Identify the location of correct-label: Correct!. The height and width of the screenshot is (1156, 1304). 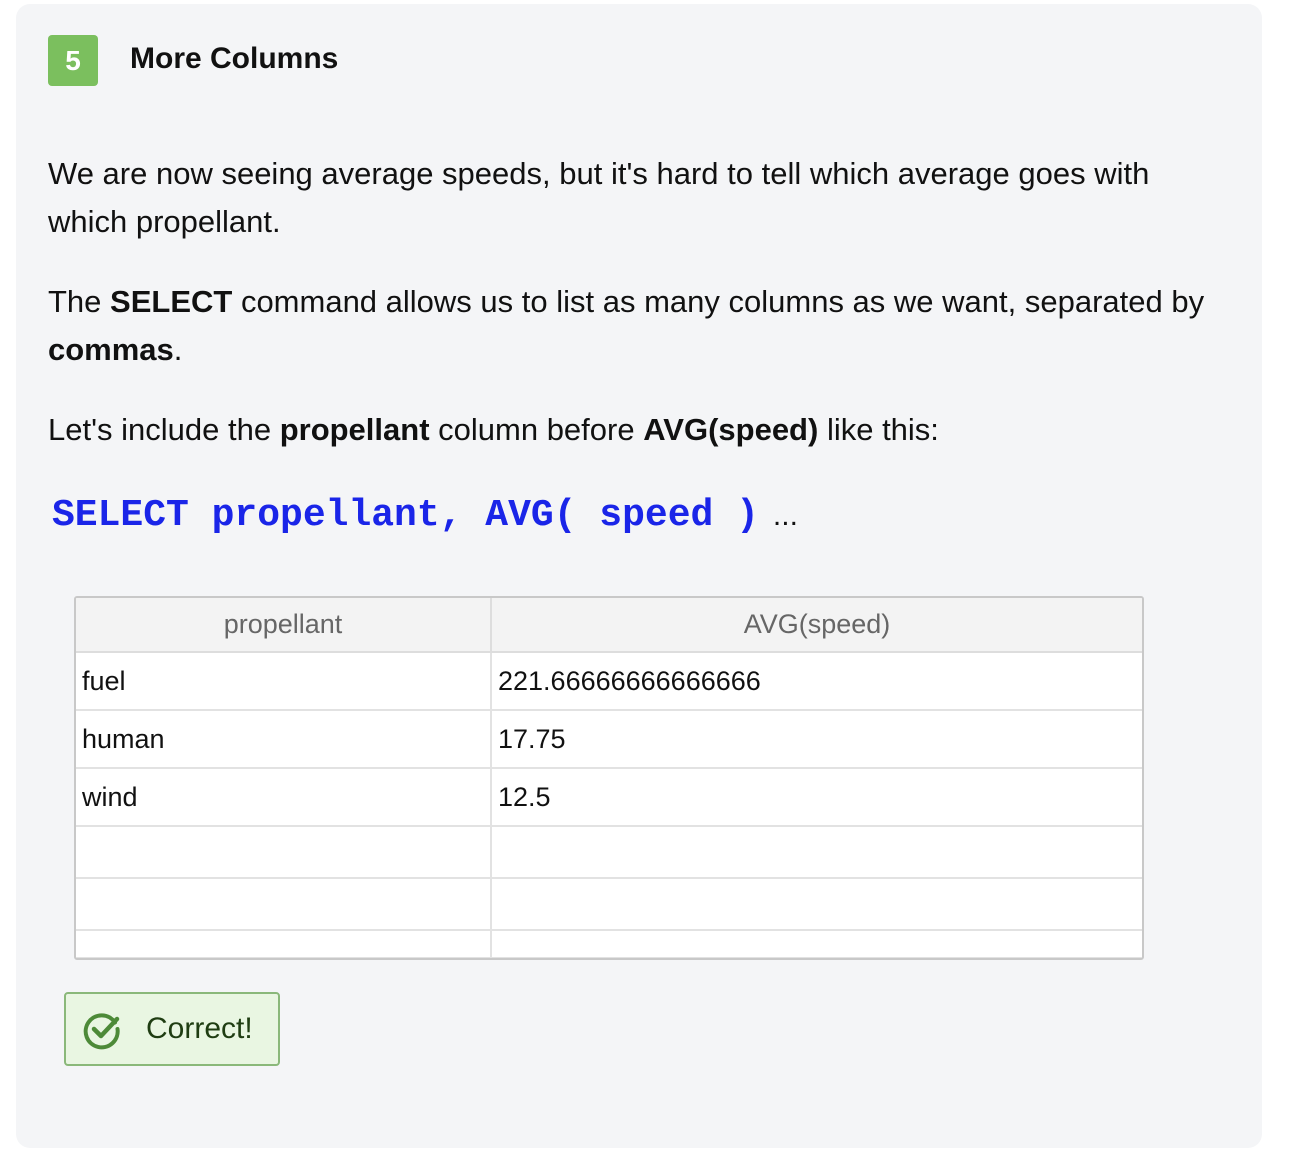
(199, 1028).